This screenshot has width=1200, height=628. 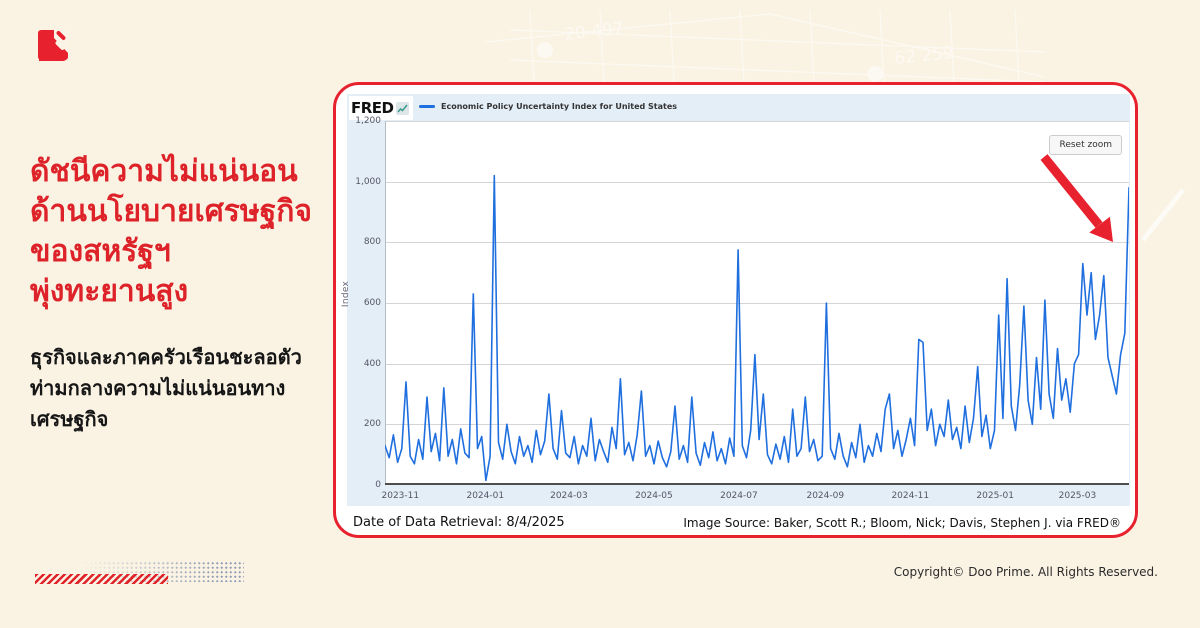 What do you see at coordinates (1077, 496) in the screenshot?
I see `x-axis-tick-label: 2025-03` at bounding box center [1077, 496].